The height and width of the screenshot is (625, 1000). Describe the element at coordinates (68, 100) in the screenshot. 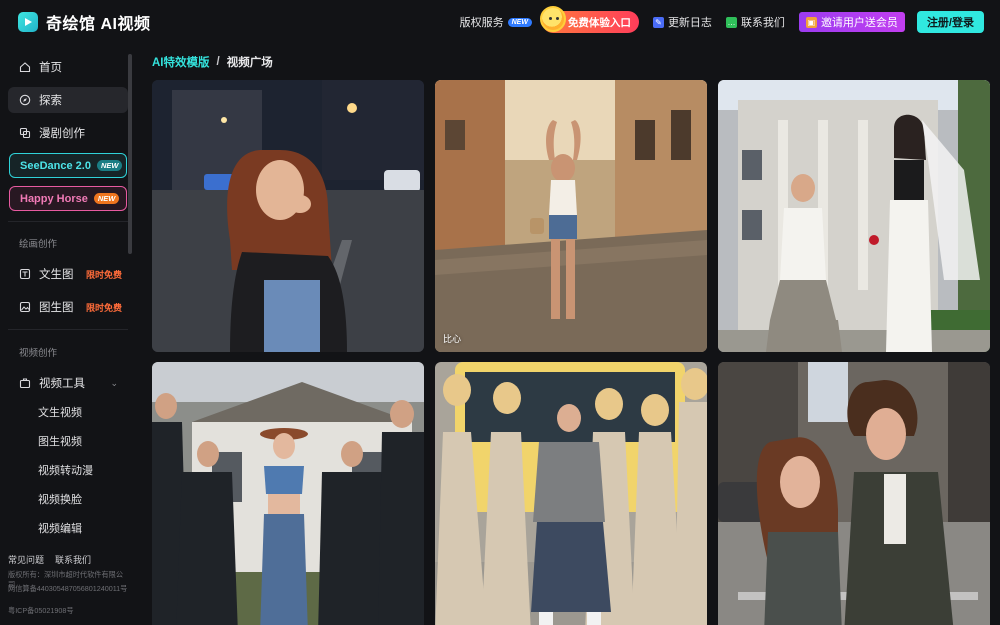

I see `sidebar-item-explore: 探索` at that location.